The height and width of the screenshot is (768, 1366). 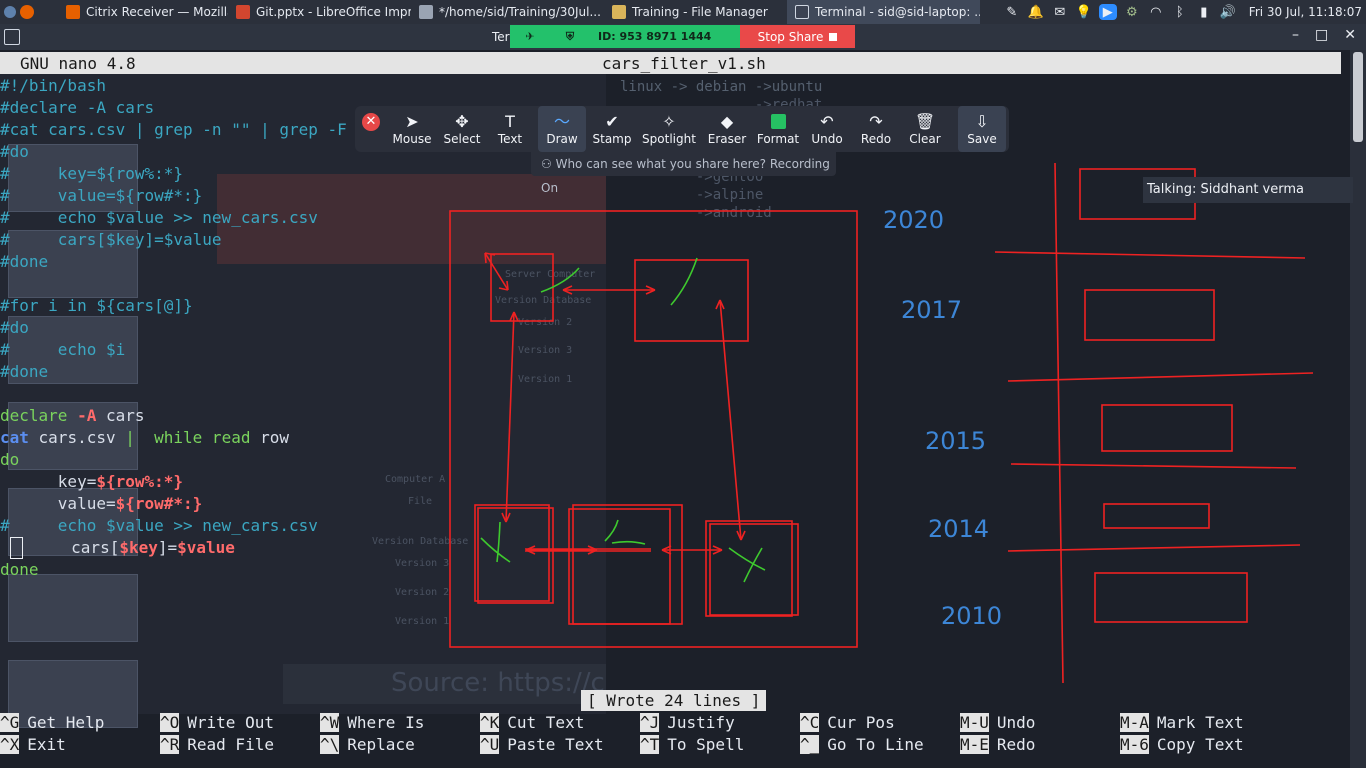 What do you see at coordinates (560, 745) in the screenshot?
I see `shortcut-item: ^U Paste Text` at bounding box center [560, 745].